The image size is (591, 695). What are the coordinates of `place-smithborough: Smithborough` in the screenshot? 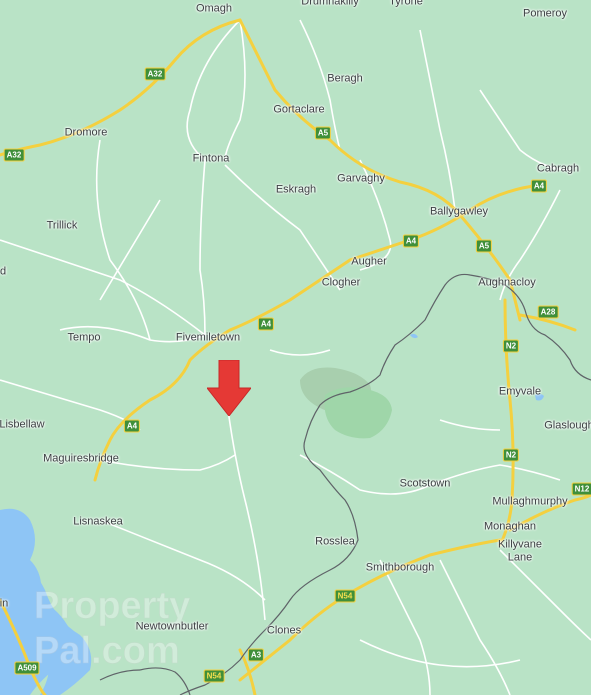 It's located at (400, 568).